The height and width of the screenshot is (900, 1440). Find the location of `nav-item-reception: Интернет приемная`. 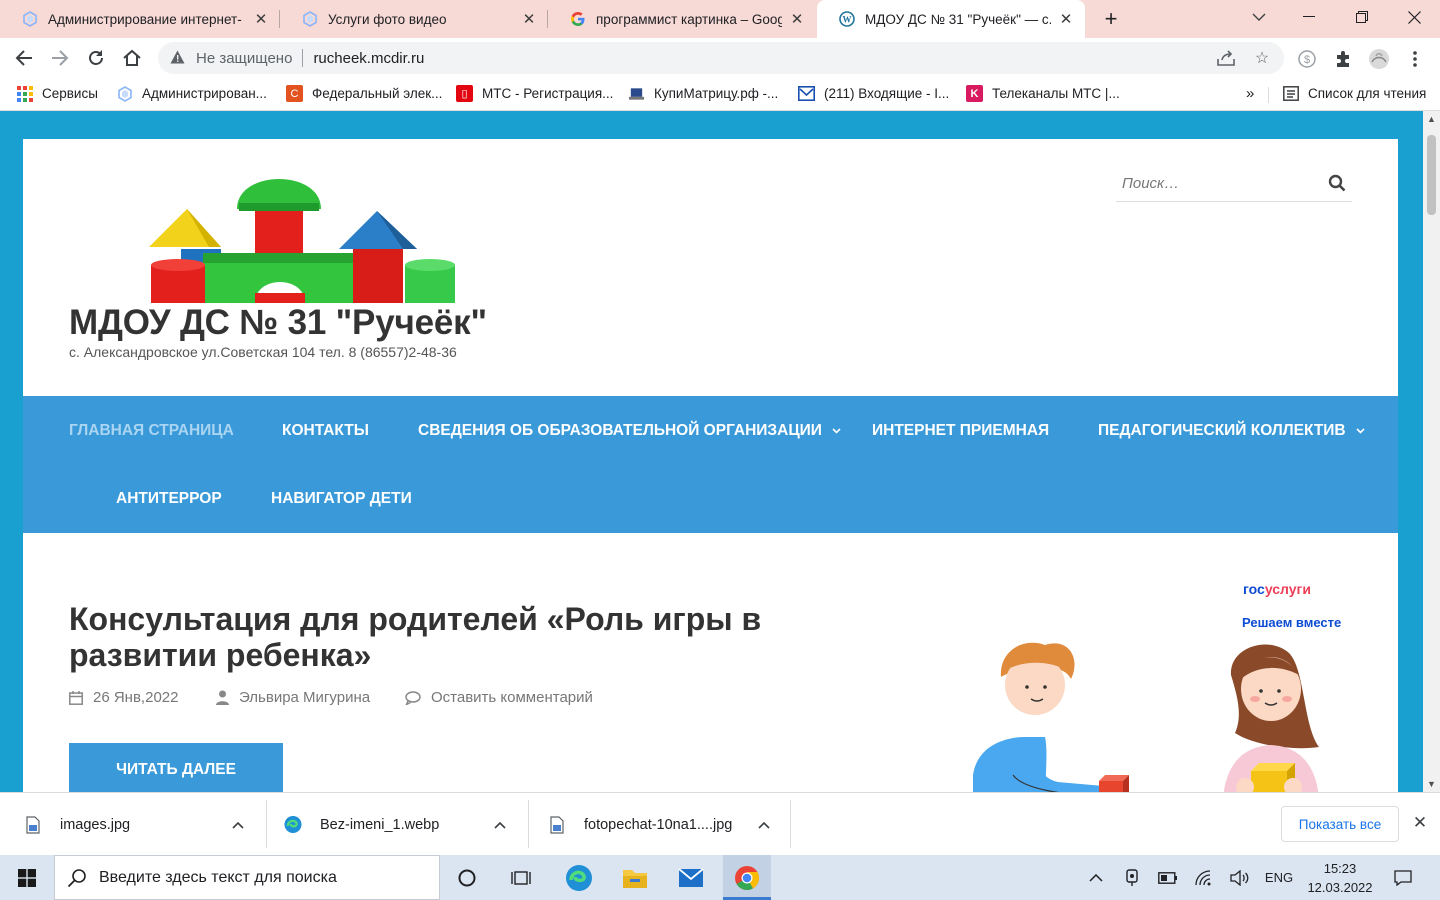

nav-item-reception: Интернет приемная is located at coordinates (960, 431).